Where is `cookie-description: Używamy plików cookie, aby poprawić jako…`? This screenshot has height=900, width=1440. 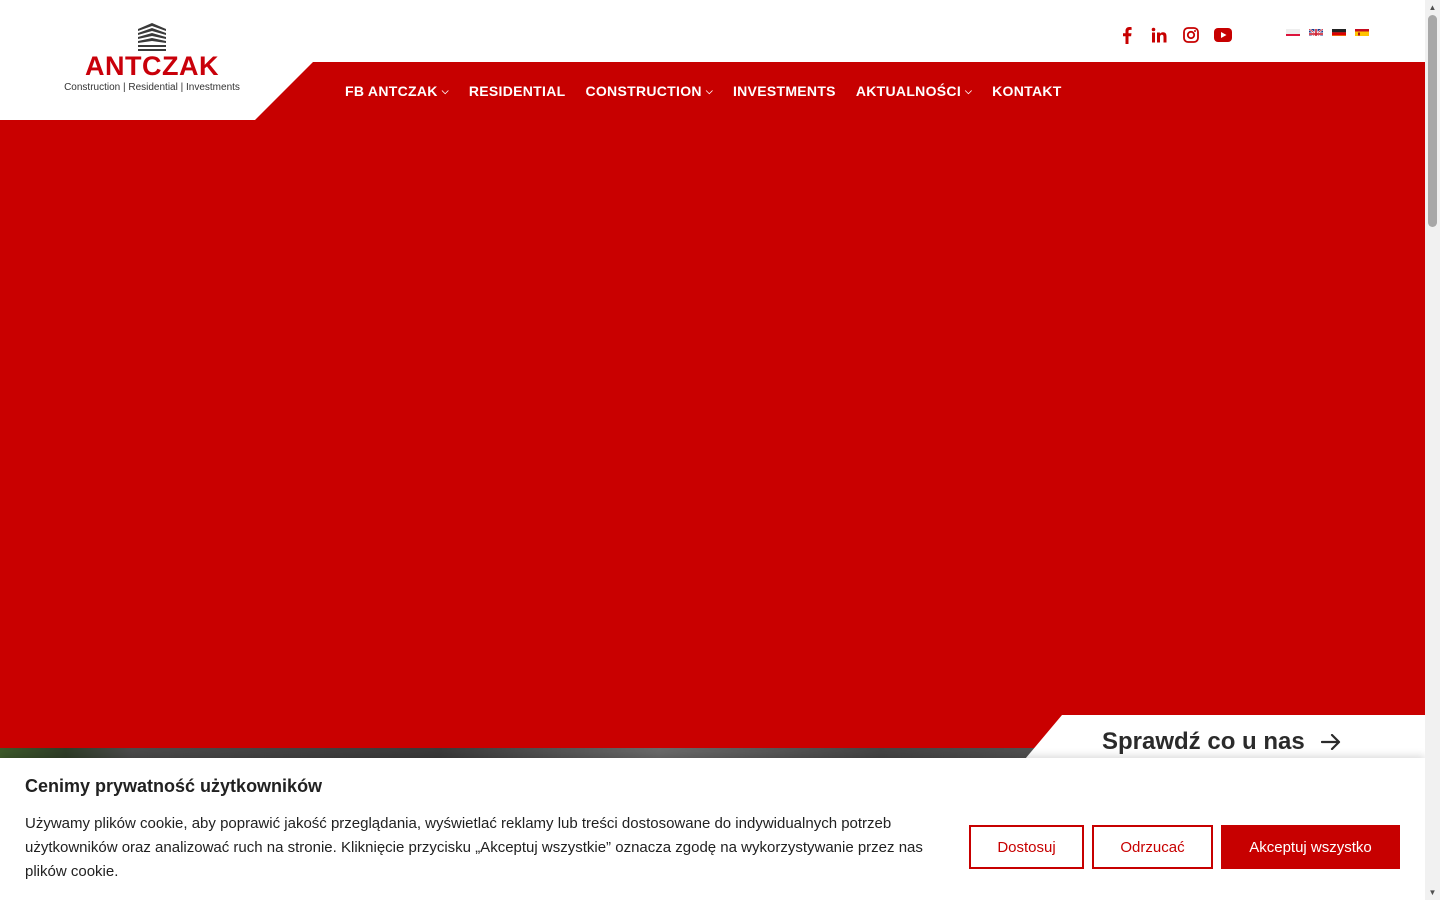 cookie-description: Używamy plików cookie, aby poprawić jako… is located at coordinates (474, 847).